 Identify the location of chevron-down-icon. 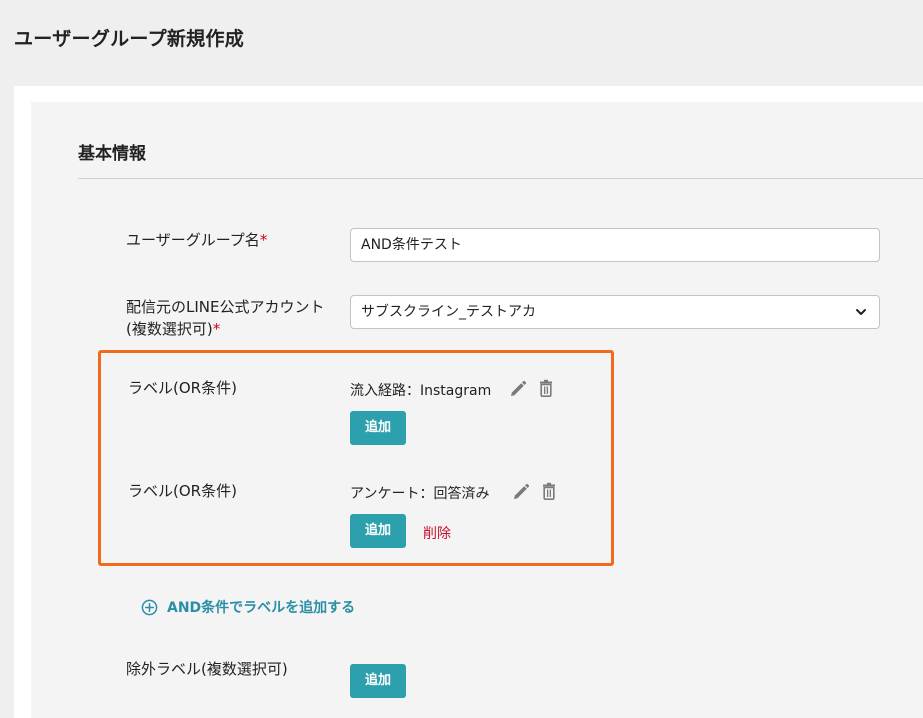
(861, 312).